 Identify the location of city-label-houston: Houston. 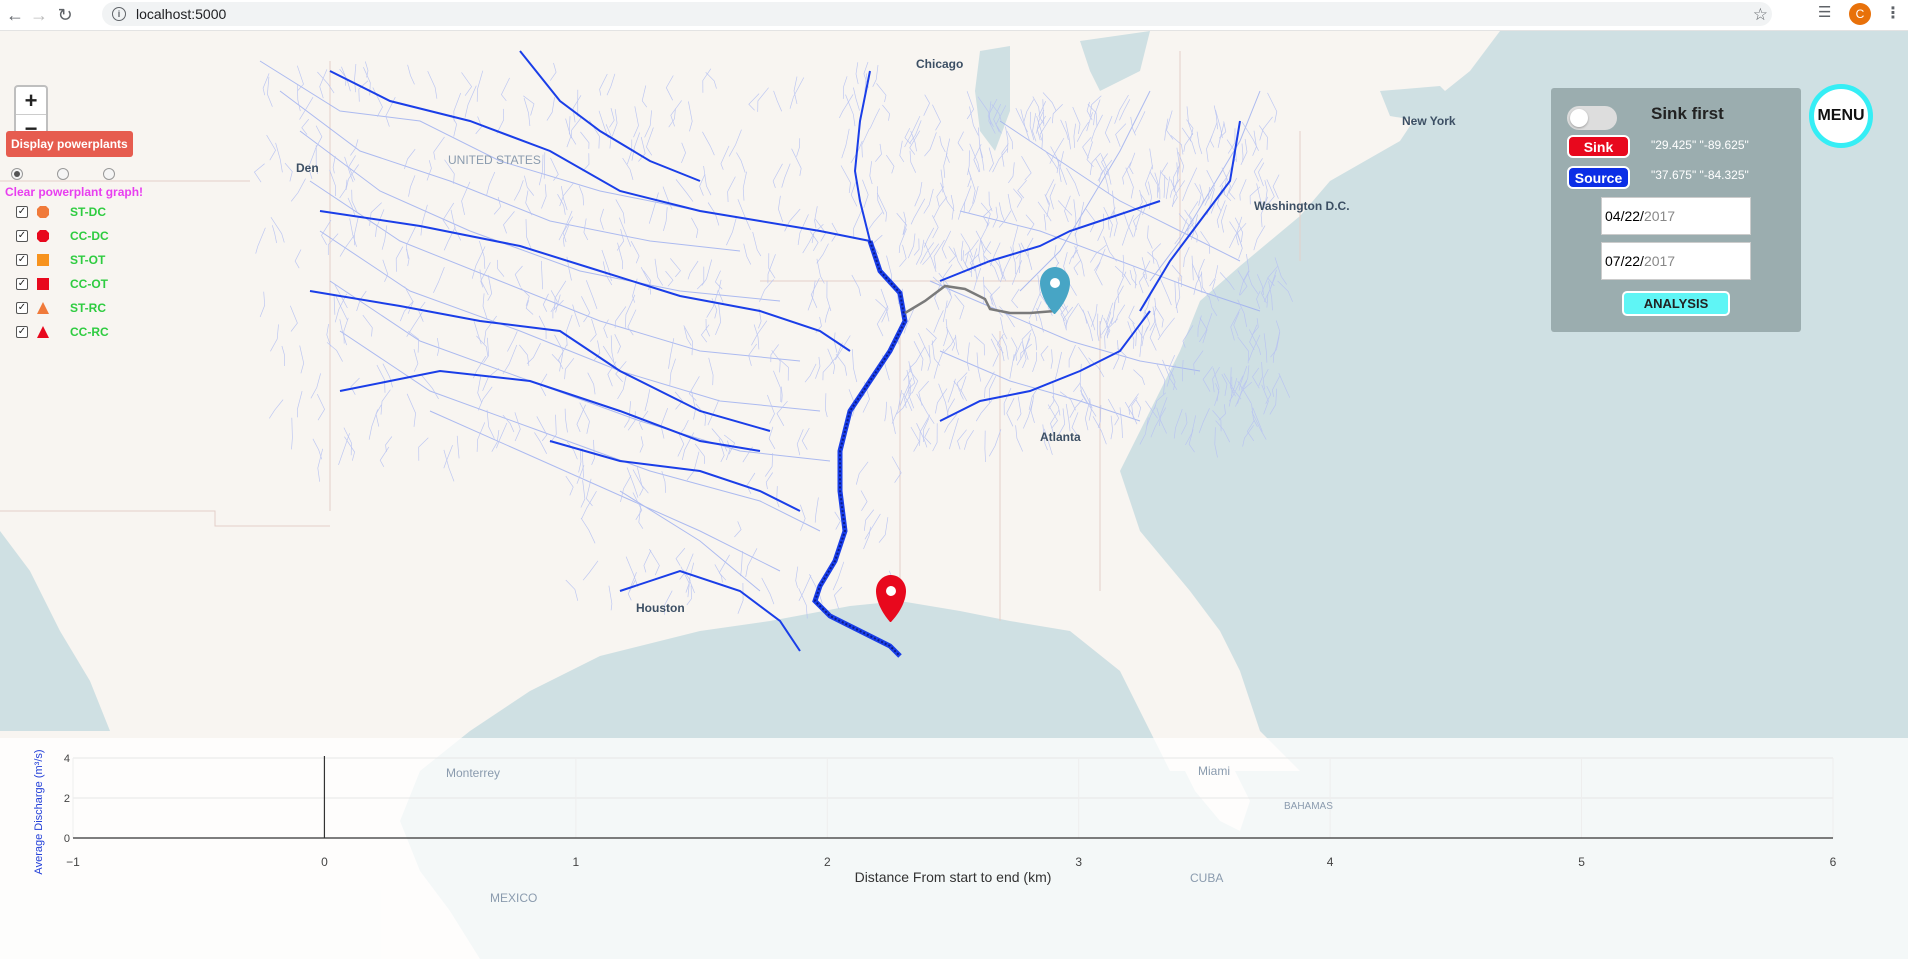
(660, 608).